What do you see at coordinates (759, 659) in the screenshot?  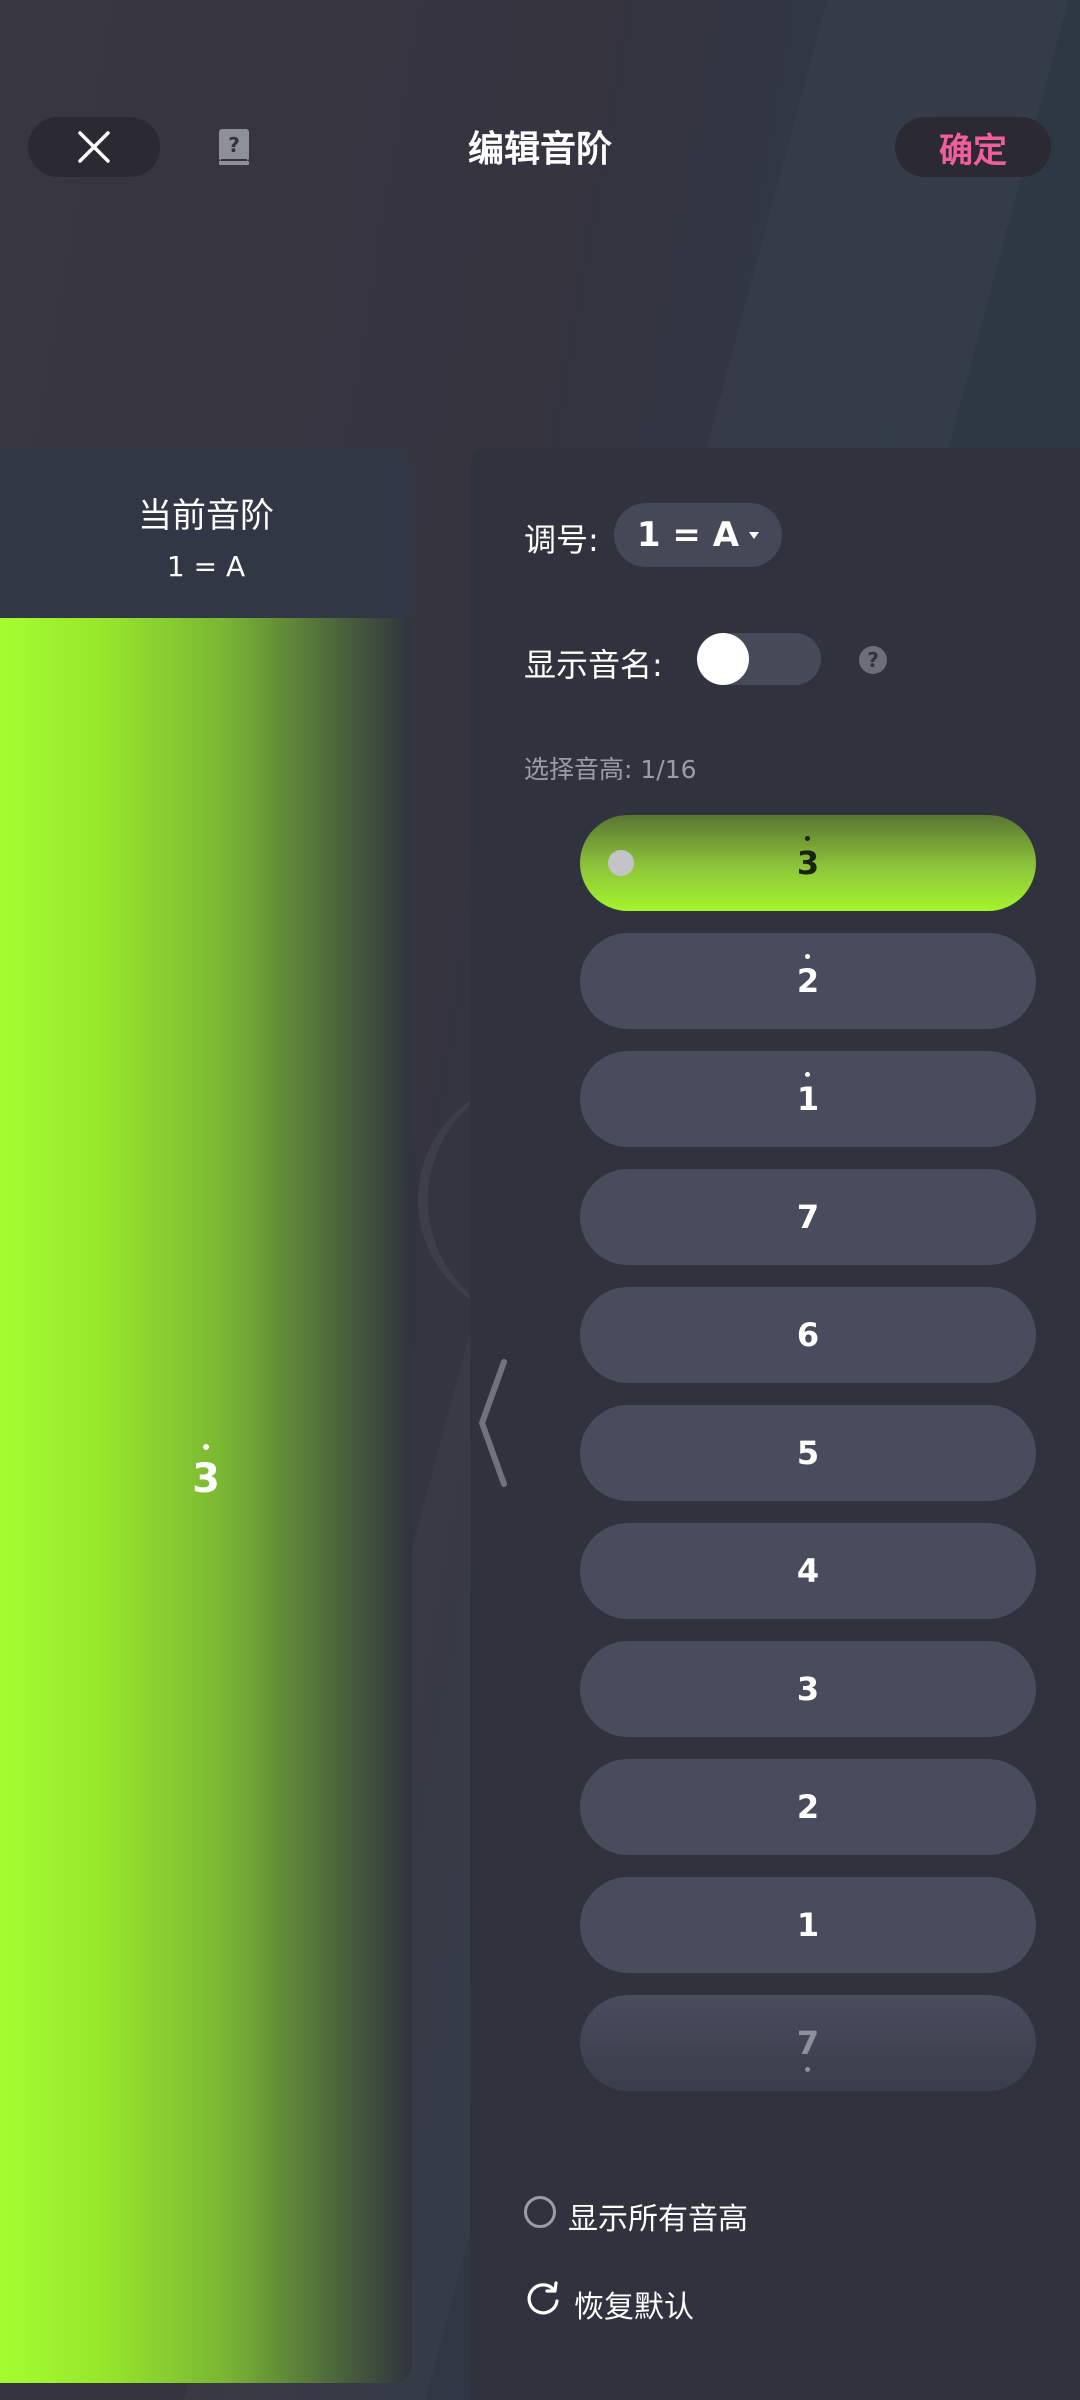 I see `show-names-toggle` at bounding box center [759, 659].